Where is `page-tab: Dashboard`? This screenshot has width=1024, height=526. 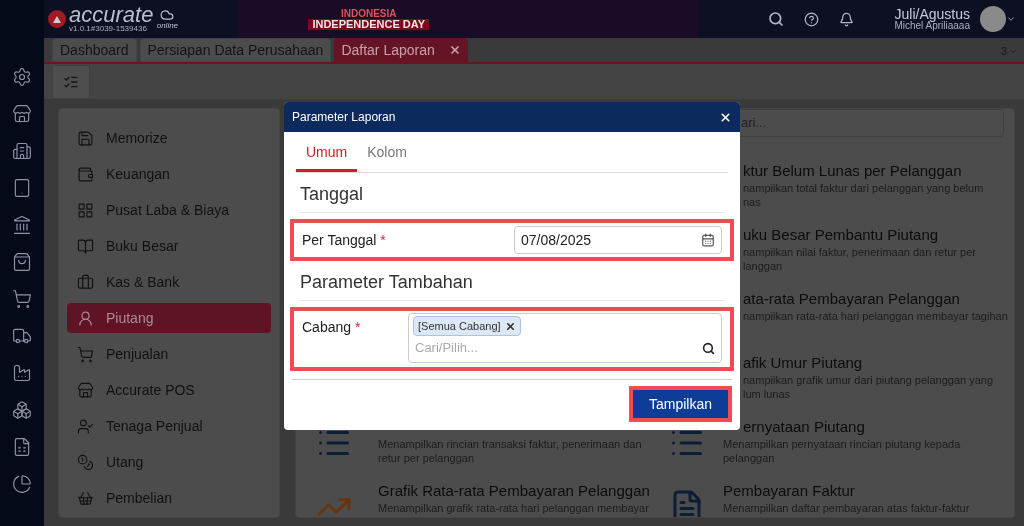 page-tab: Dashboard is located at coordinates (94, 50).